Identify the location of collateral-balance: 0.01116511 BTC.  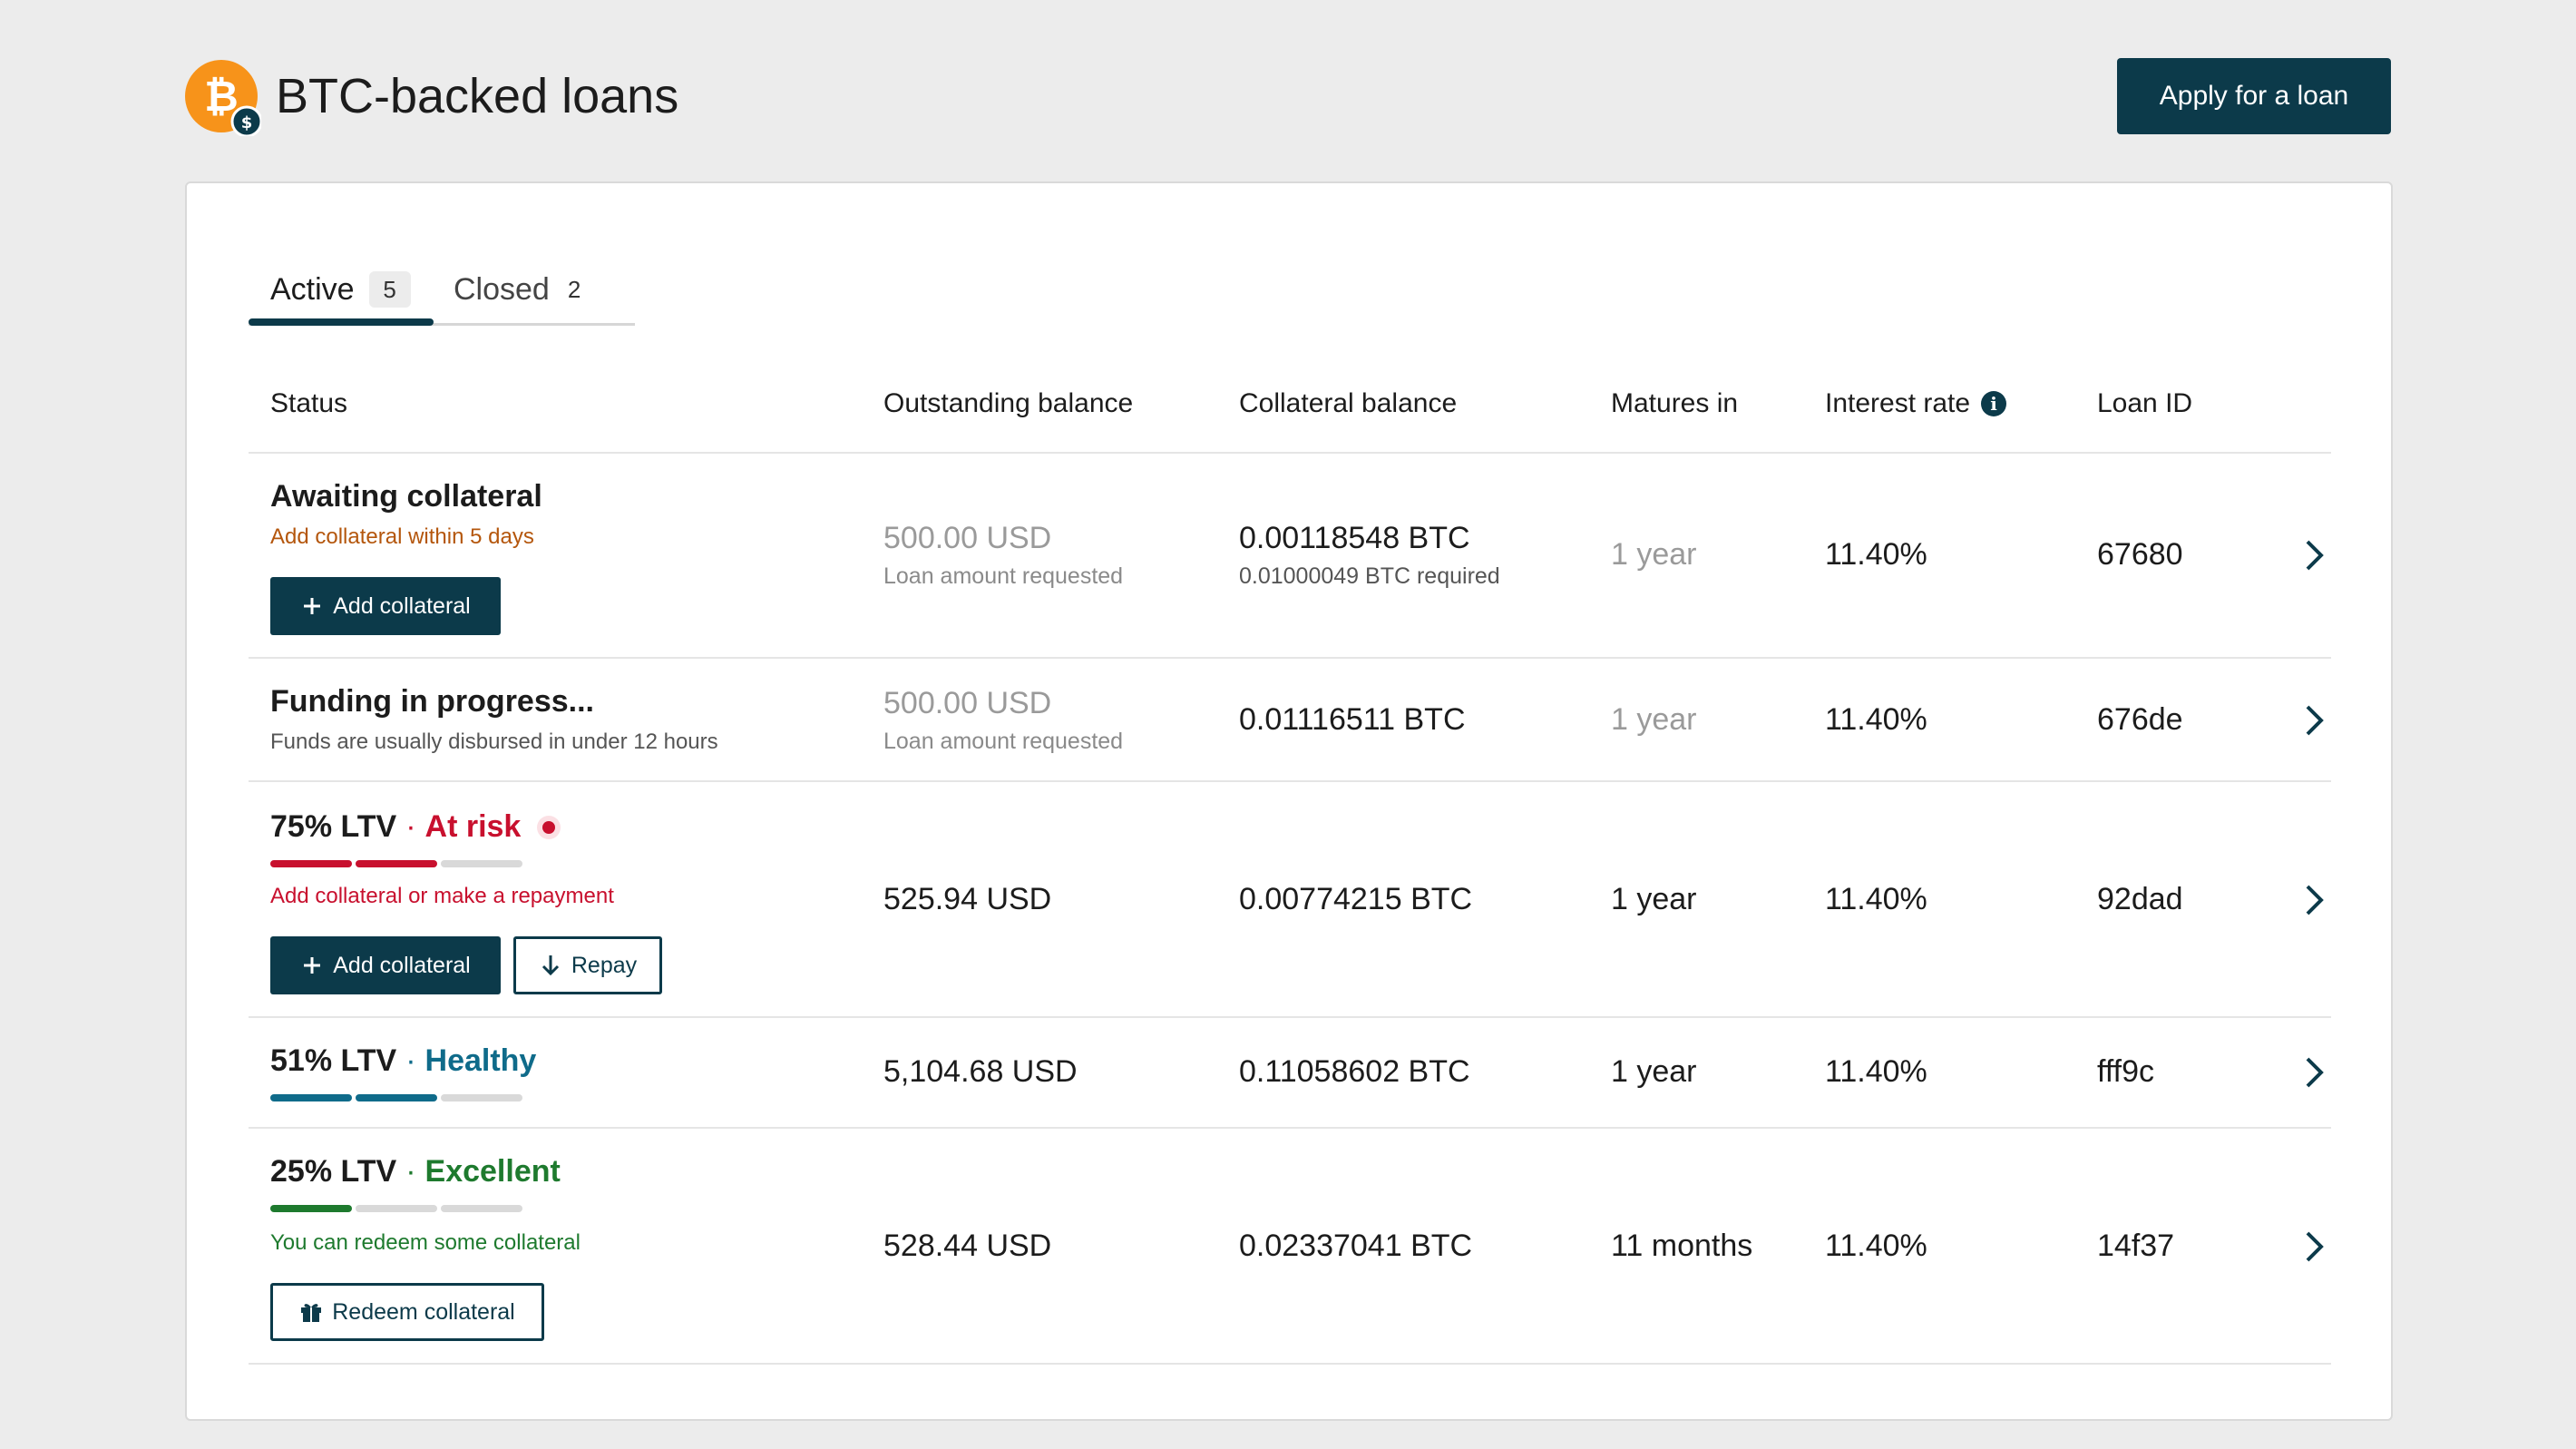
(1352, 719).